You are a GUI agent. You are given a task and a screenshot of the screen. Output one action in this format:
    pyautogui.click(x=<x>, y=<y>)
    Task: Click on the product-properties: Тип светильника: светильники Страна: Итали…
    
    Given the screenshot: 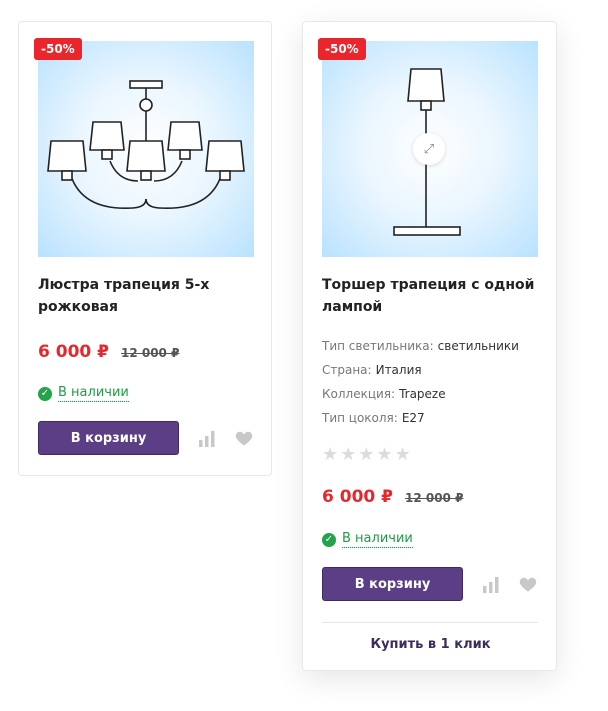 What is the action you would take?
    pyautogui.click(x=432, y=382)
    